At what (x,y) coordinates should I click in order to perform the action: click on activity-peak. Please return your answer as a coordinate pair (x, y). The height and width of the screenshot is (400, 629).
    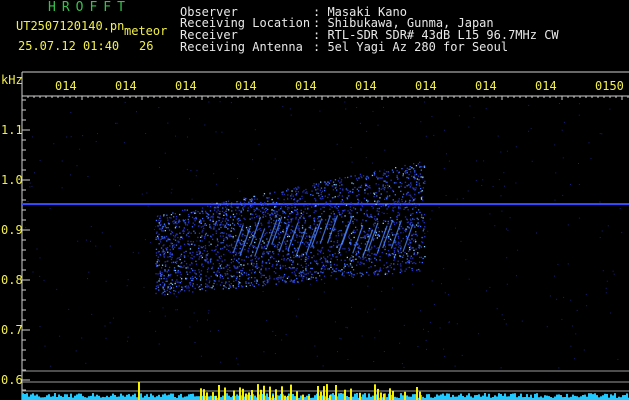
    Looking at the image, I should click on (216, 397).